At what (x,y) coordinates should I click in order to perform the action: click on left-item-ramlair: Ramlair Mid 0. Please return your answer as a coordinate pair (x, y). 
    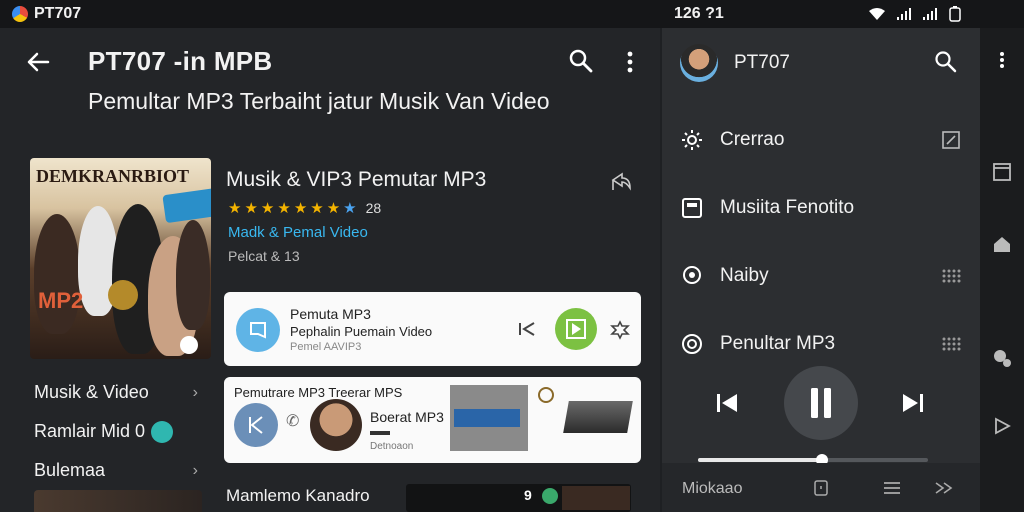
    Looking at the image, I should click on (119, 431).